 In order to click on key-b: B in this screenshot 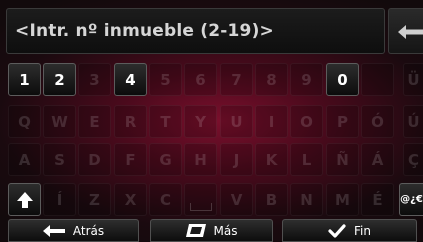, I will do `click(271, 199)`.